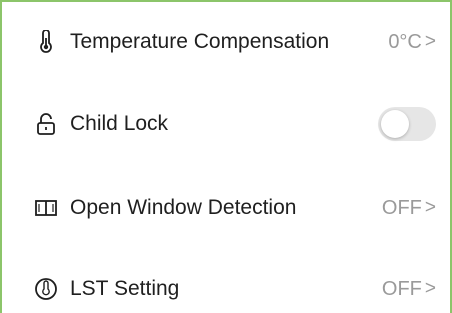  What do you see at coordinates (226, 124) in the screenshot?
I see `child-lock-row: Child Lock` at bounding box center [226, 124].